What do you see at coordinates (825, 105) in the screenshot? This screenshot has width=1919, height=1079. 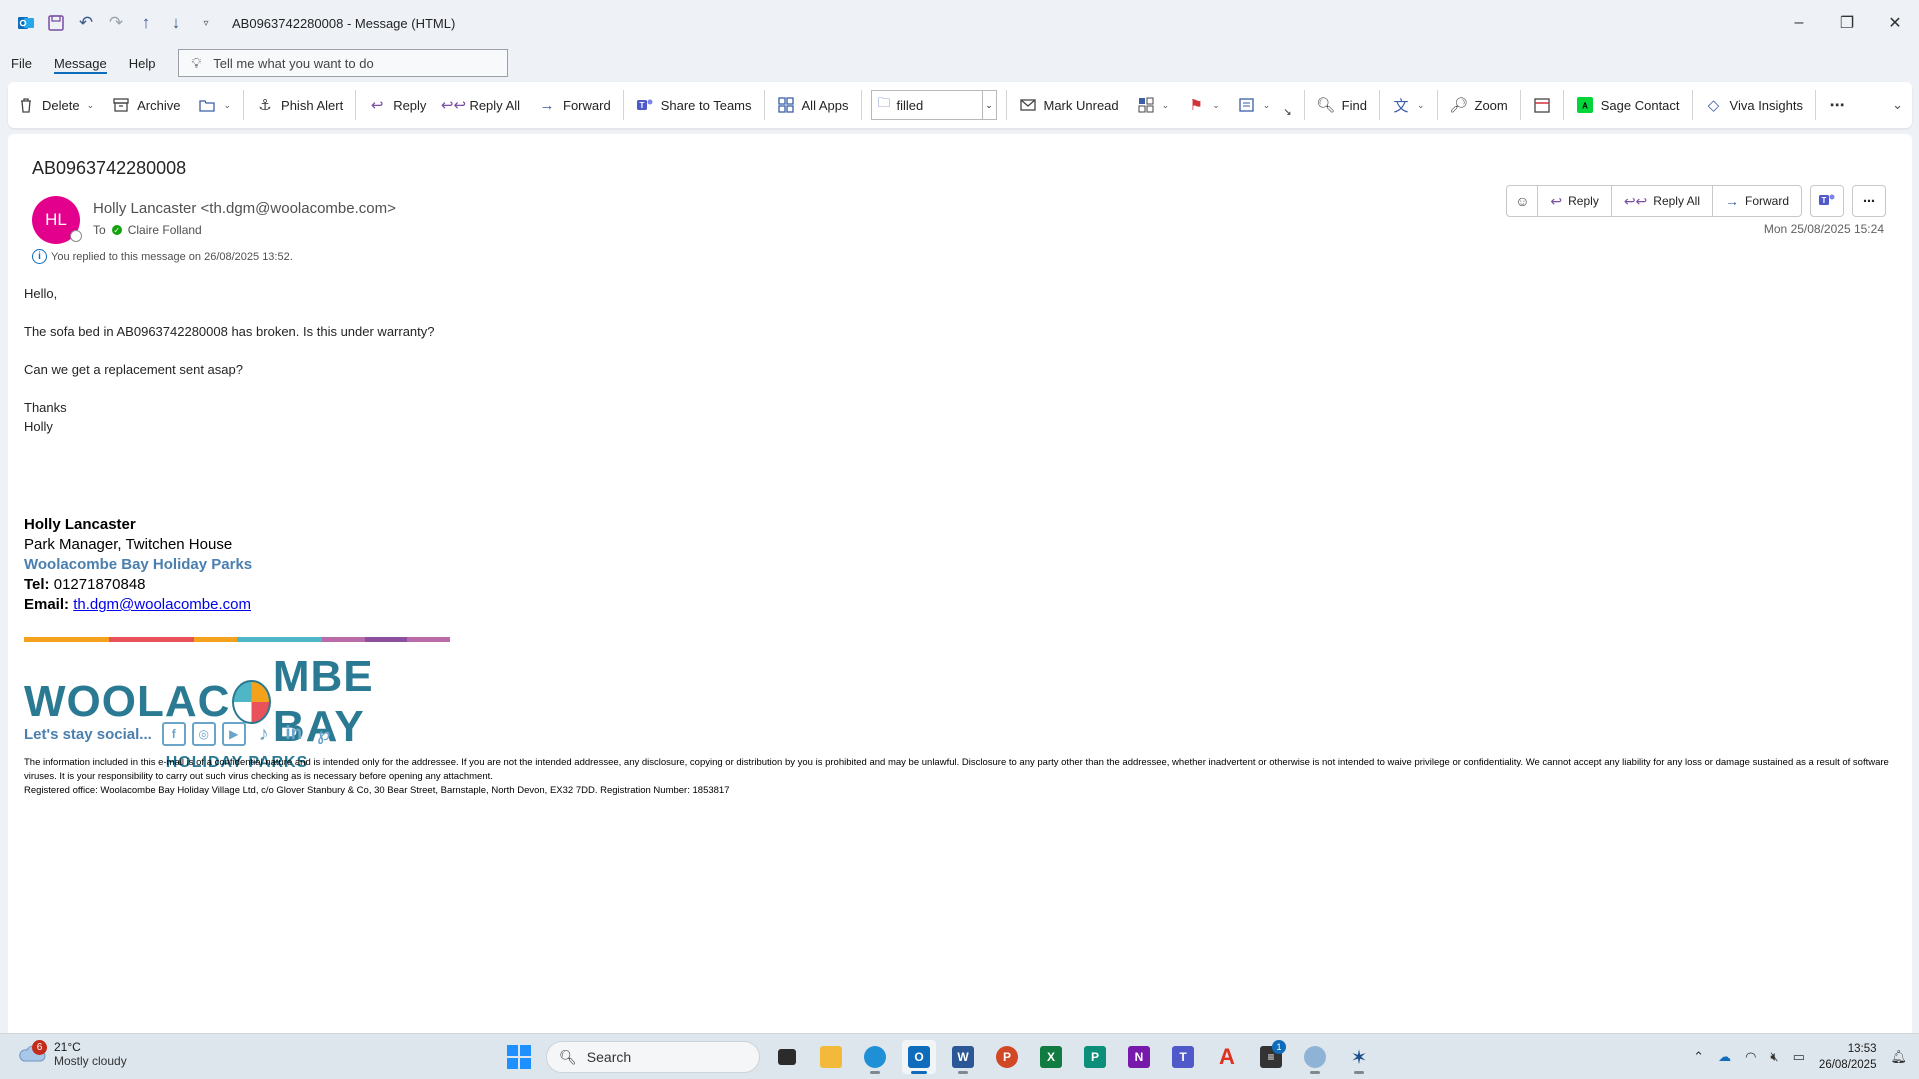 I see `all-apps-label: All Apps` at bounding box center [825, 105].